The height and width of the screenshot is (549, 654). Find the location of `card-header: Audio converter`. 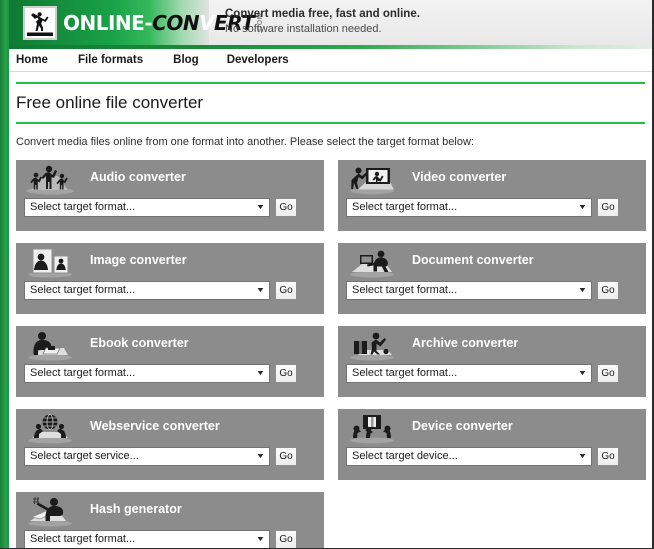

card-header: Audio converter is located at coordinates (170, 178).